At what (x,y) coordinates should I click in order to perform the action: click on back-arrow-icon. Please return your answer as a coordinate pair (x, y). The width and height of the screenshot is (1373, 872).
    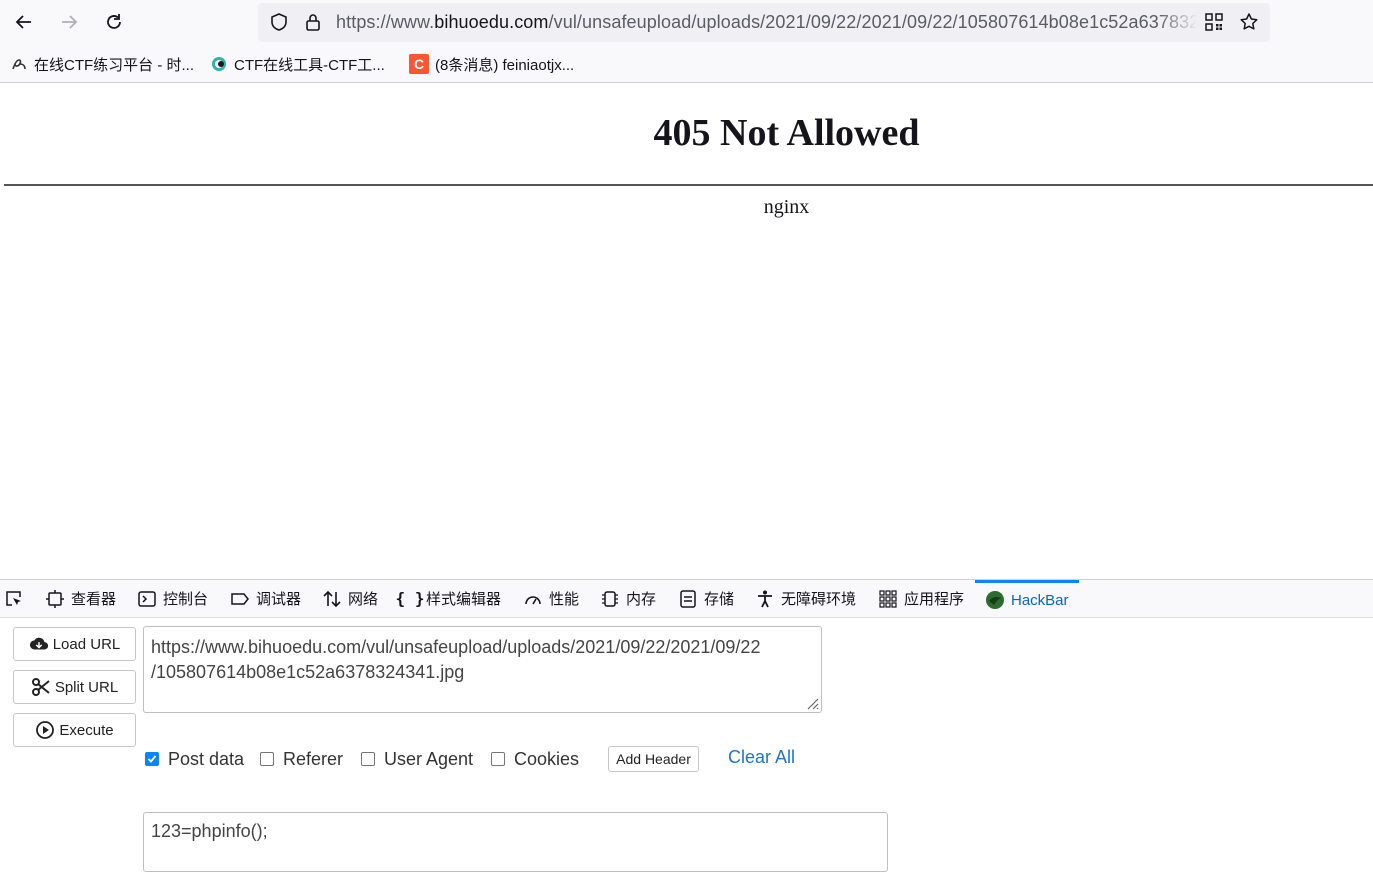
    Looking at the image, I should click on (23, 22).